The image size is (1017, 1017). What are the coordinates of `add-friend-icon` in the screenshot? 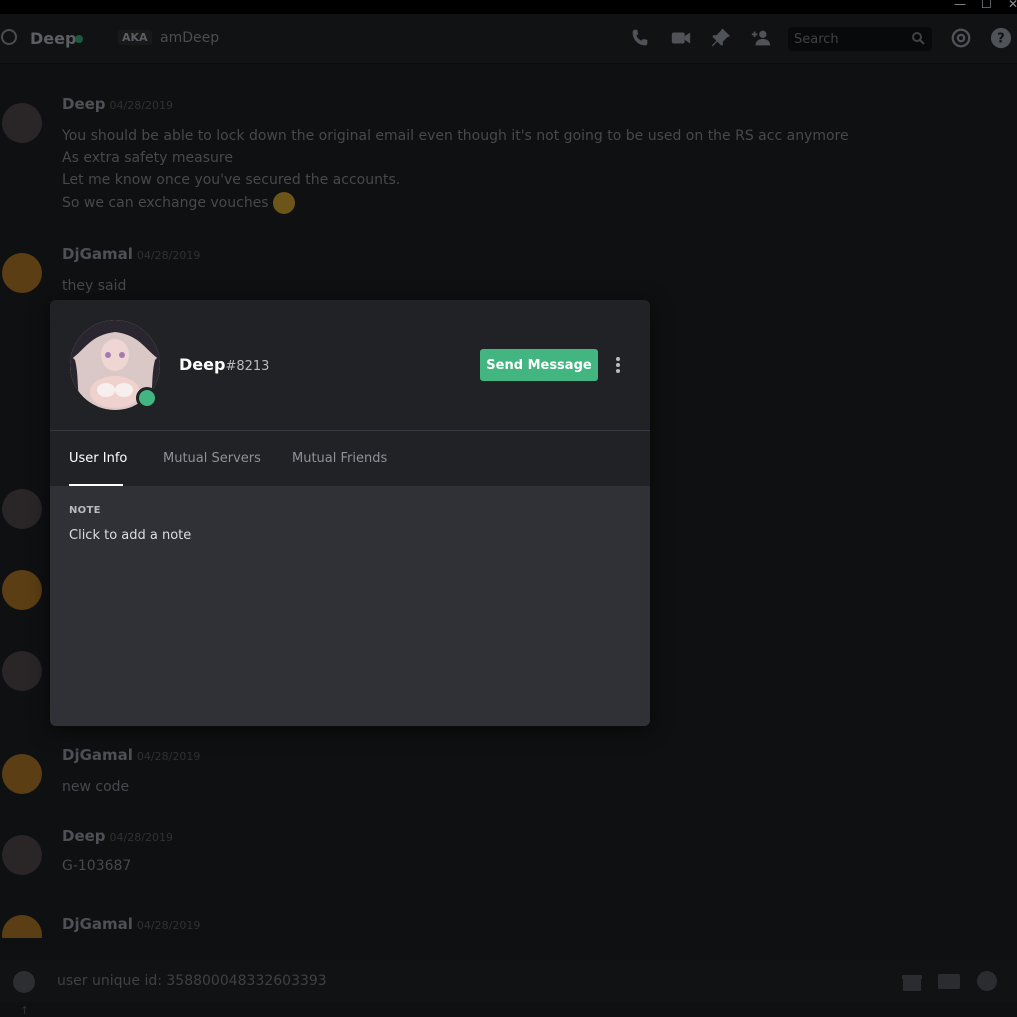 It's located at (761, 38).